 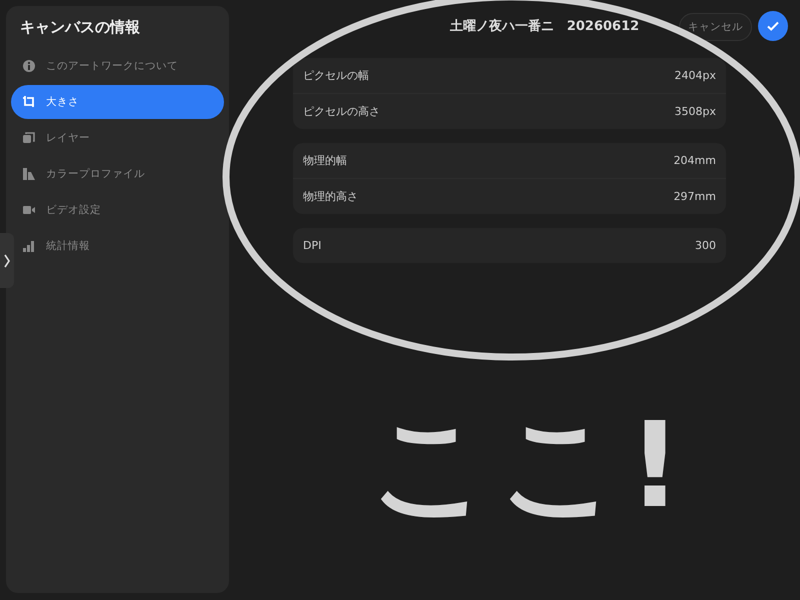 I want to click on row-value: 3508px, so click(x=695, y=111).